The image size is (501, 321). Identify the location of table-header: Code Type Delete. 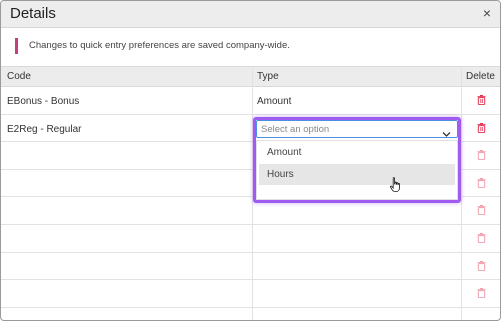
(250, 76).